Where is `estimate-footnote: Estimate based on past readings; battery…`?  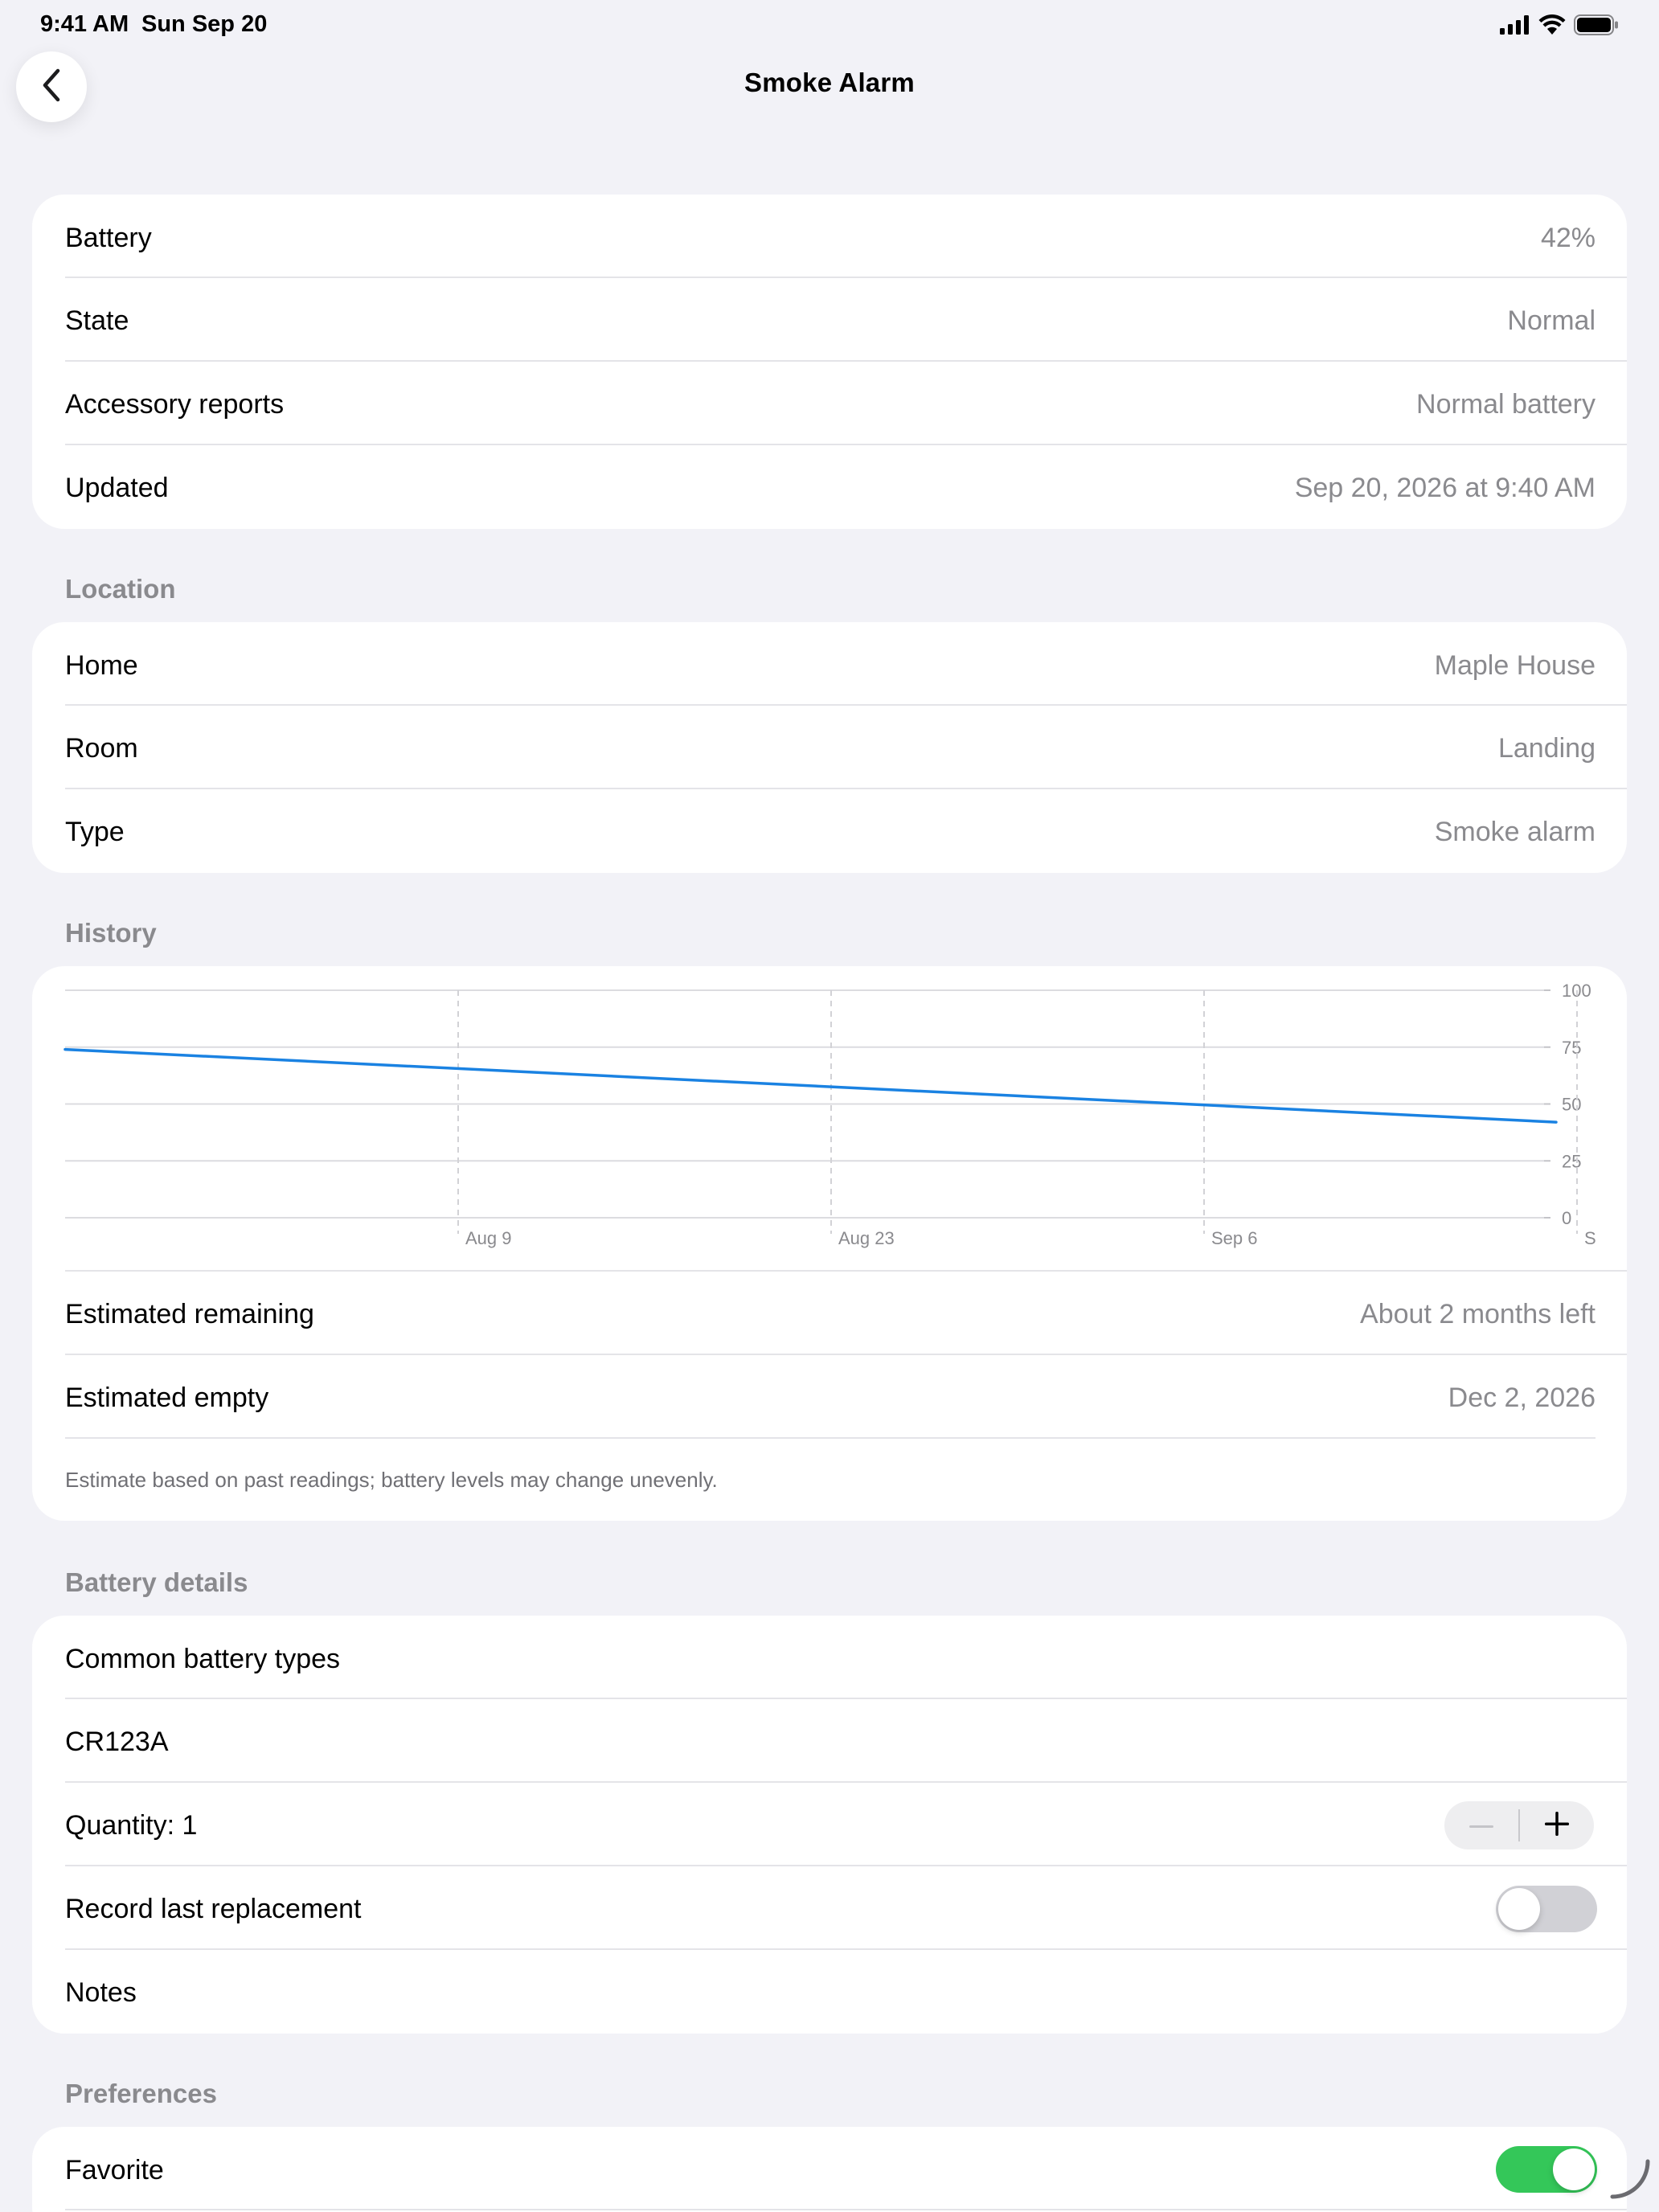
estimate-footnote: Estimate based on past readings; battery… is located at coordinates (391, 1480).